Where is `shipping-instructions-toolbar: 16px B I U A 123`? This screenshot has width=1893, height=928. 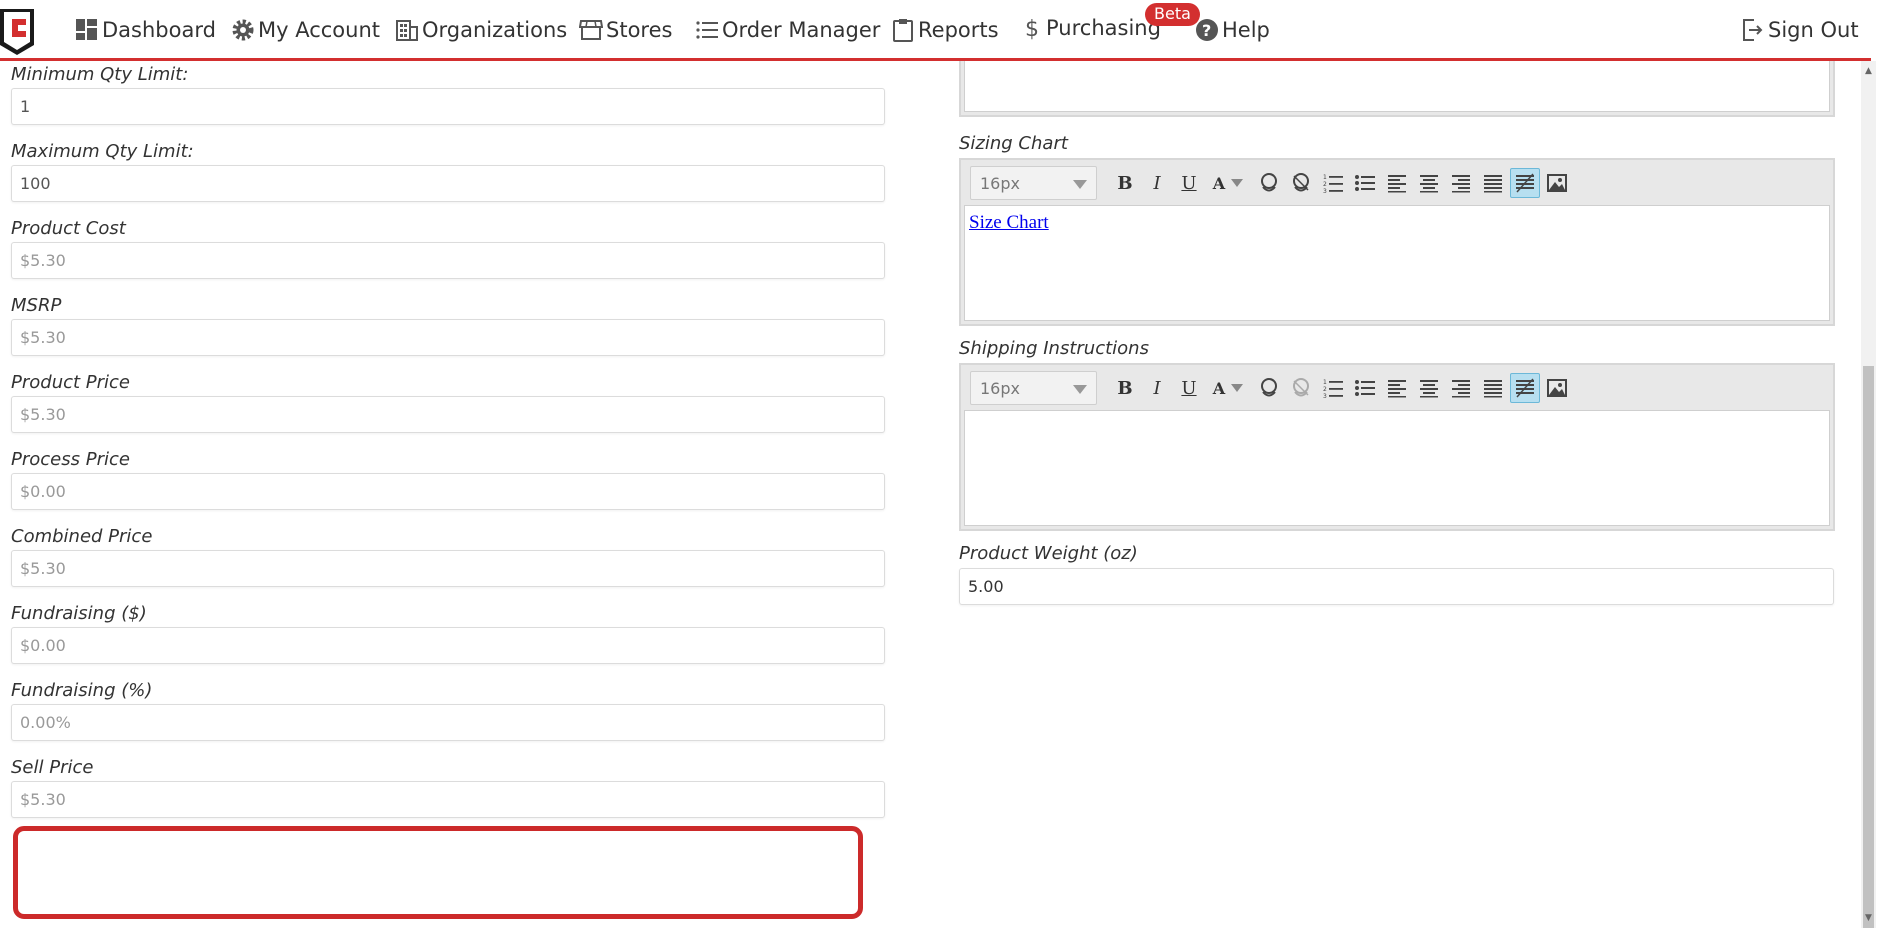 shipping-instructions-toolbar: 16px B I U A 123 is located at coordinates (1397, 387).